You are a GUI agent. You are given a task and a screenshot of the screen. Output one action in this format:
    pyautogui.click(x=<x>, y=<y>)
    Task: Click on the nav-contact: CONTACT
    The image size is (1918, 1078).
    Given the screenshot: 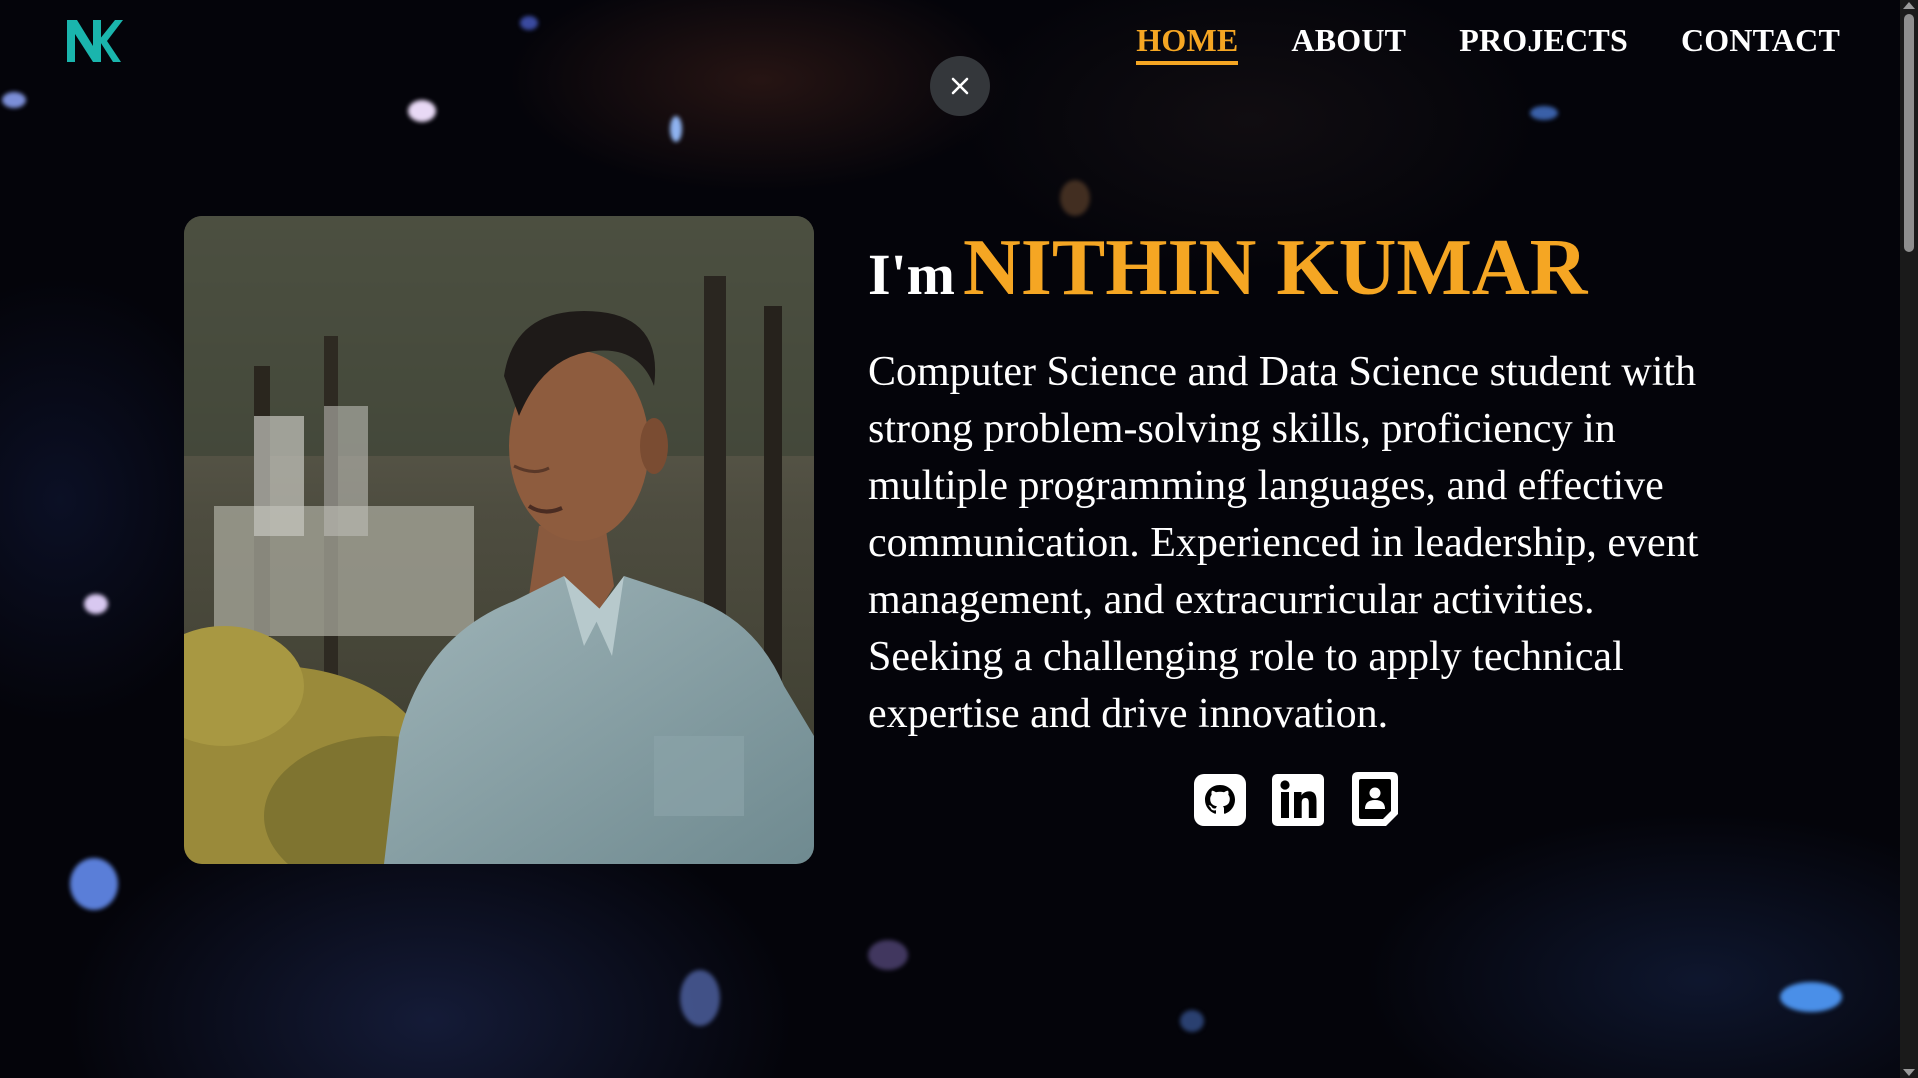 What is the action you would take?
    pyautogui.click(x=1760, y=43)
    